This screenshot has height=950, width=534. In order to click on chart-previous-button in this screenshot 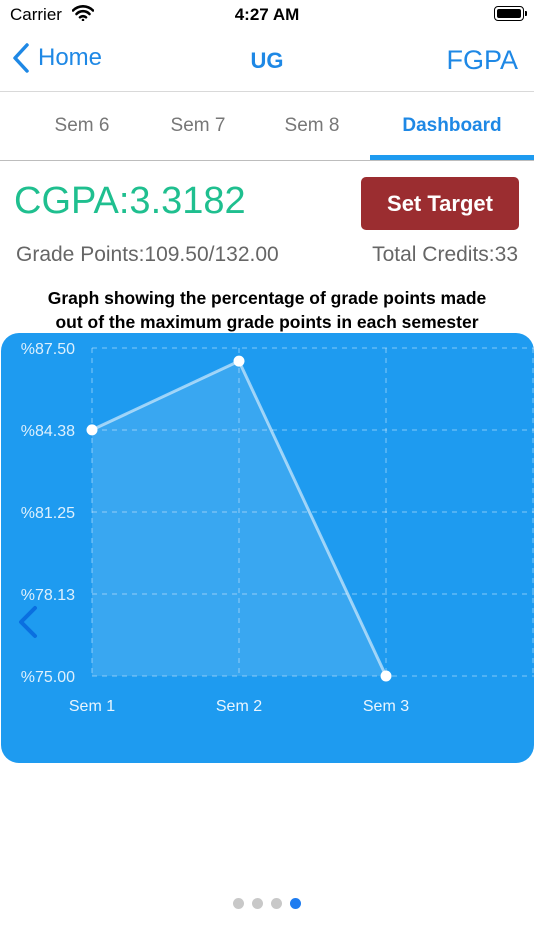, I will do `click(28, 624)`.